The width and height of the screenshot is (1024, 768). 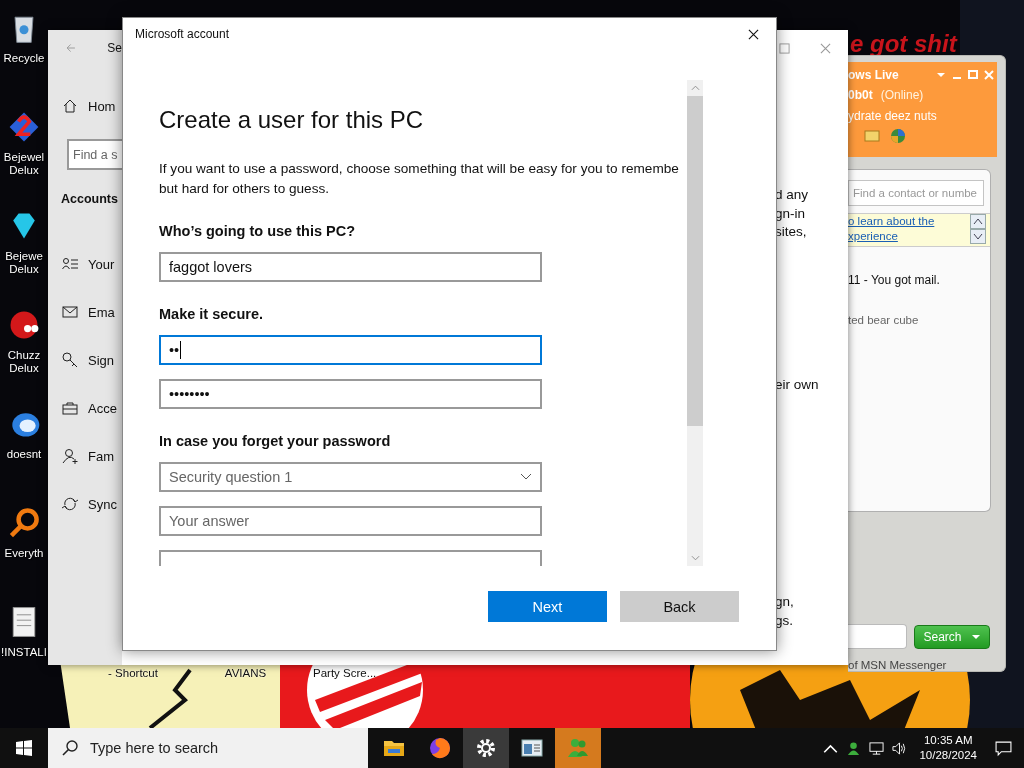 I want to click on nav-item: Sign, so click(x=85, y=360).